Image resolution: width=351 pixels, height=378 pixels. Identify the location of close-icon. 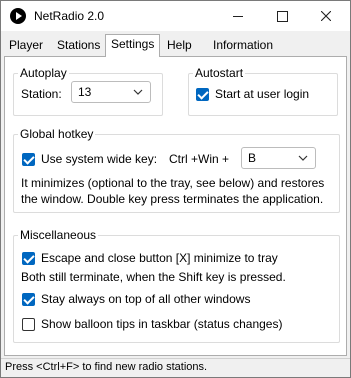
(326, 16).